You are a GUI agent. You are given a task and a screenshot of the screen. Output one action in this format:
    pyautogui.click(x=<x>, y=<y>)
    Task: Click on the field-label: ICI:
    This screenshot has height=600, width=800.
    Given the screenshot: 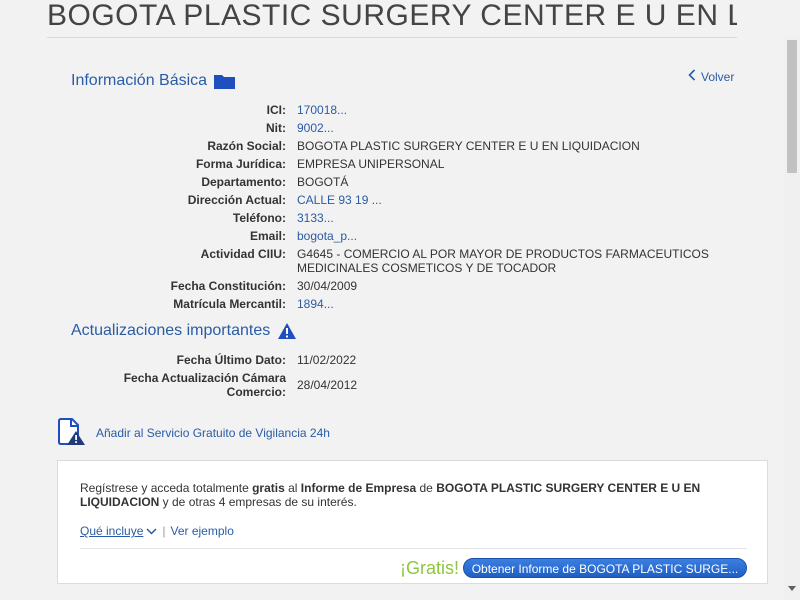 What is the action you would take?
    pyautogui.click(x=276, y=110)
    